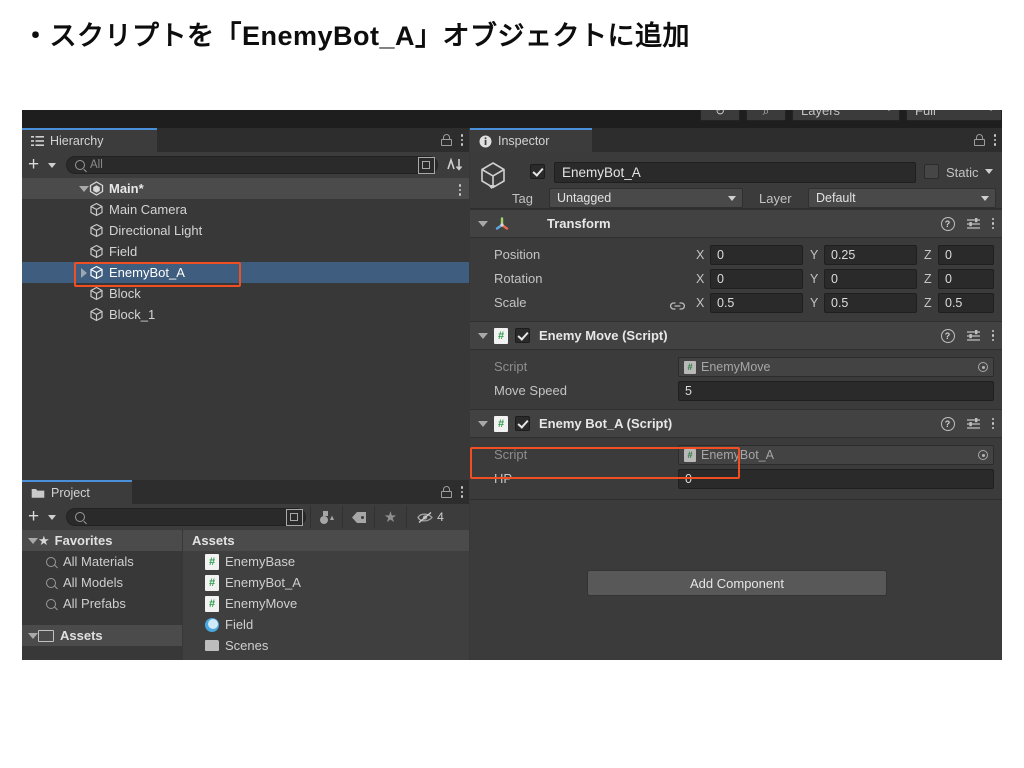  I want to click on static-dropdown-caret-icon, so click(989, 171).